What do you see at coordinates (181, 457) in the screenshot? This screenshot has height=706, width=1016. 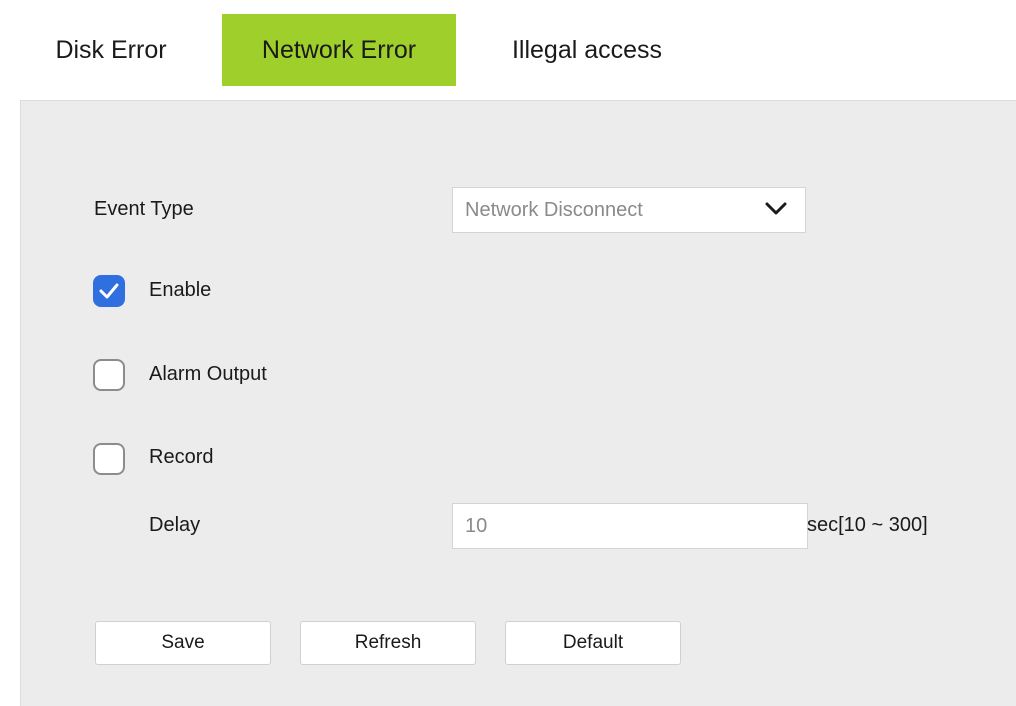 I see `record-label: Record` at bounding box center [181, 457].